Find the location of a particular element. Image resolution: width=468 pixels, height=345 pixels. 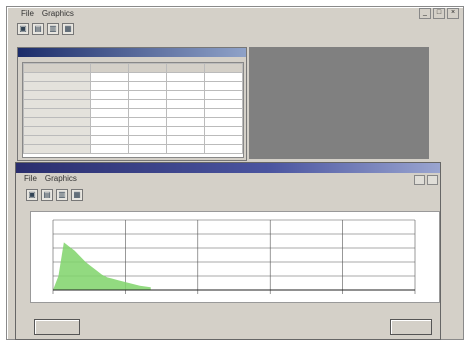

graph-window-title is located at coordinates (228, 168).